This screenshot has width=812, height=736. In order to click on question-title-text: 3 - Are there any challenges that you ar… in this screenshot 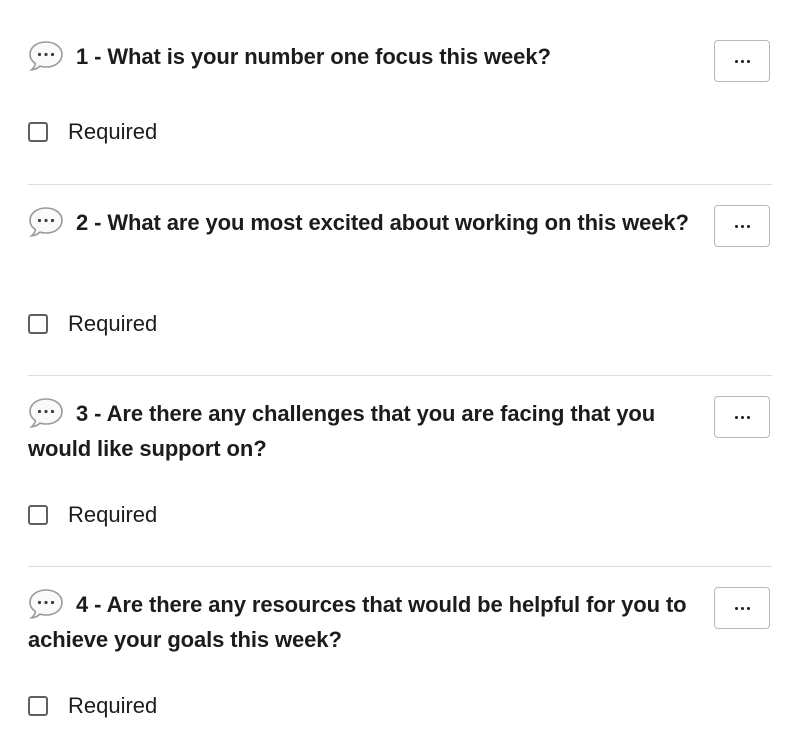, I will do `click(342, 431)`.